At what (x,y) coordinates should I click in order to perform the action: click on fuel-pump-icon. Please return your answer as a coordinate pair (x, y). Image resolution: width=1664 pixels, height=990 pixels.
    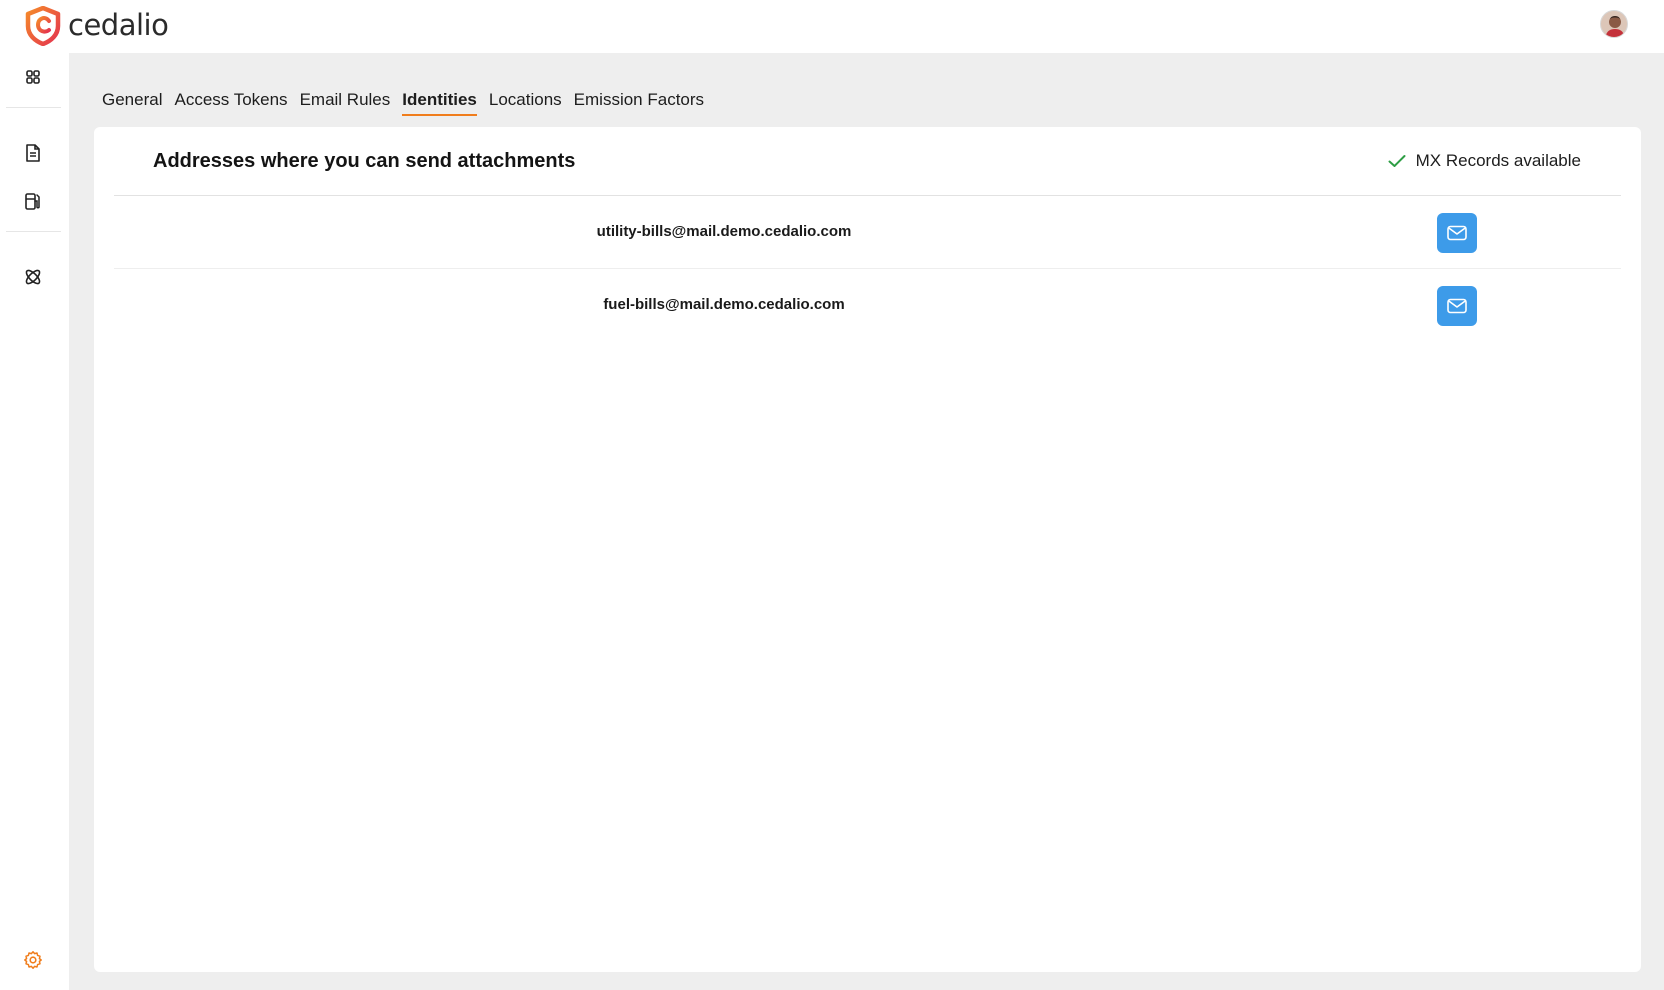
    Looking at the image, I should click on (32, 201).